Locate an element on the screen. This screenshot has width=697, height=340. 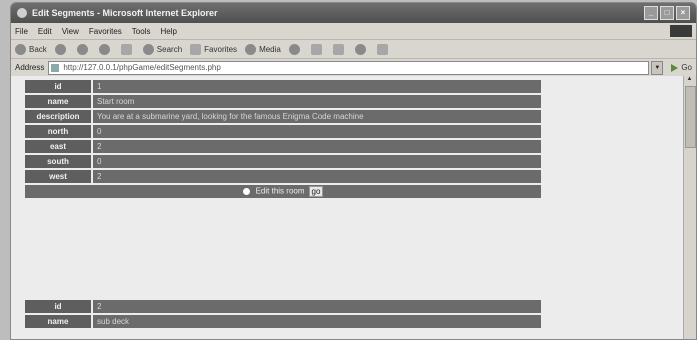
edit-row: Edit this room go is located at coordinates (283, 191).